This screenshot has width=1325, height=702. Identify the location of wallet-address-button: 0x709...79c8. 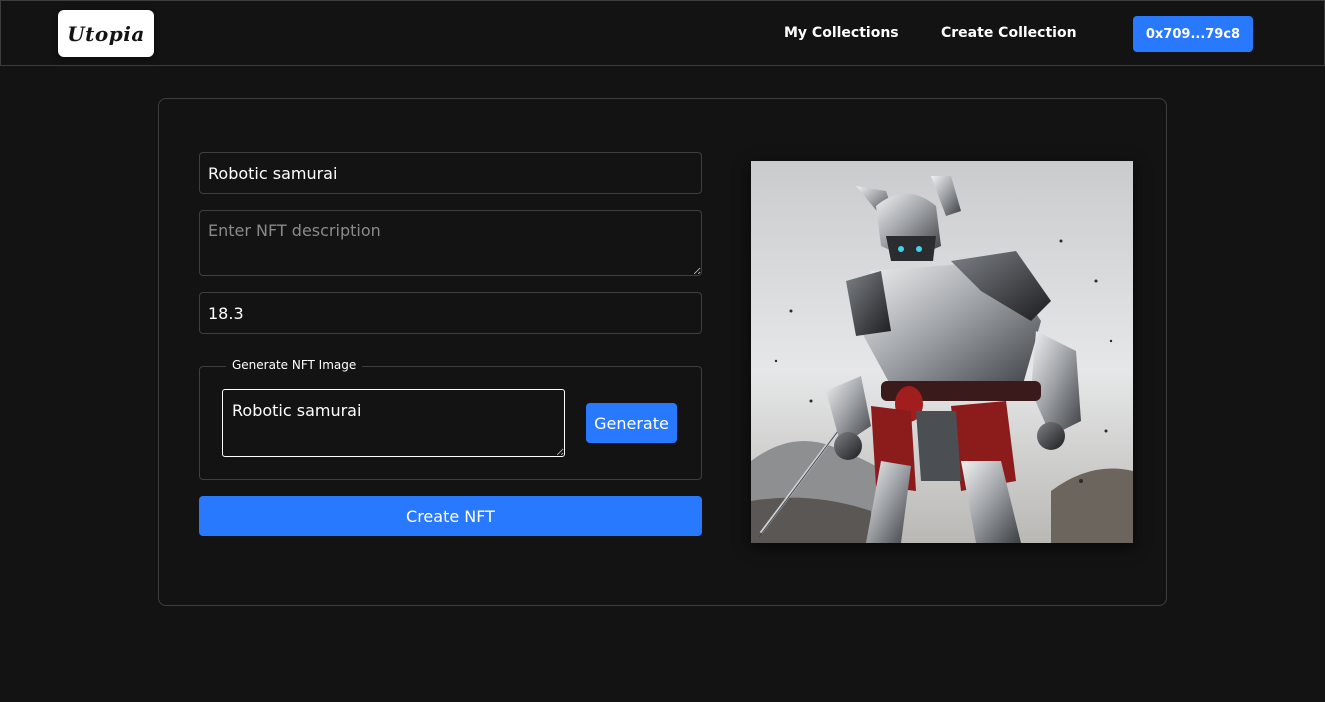
(1193, 34).